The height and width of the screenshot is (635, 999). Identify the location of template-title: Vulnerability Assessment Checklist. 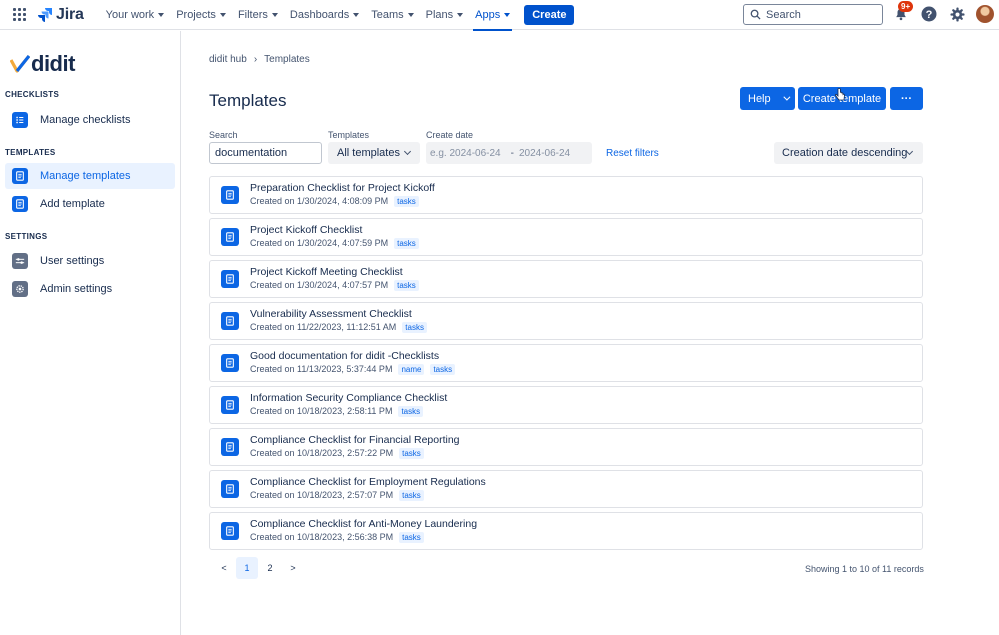
(331, 314).